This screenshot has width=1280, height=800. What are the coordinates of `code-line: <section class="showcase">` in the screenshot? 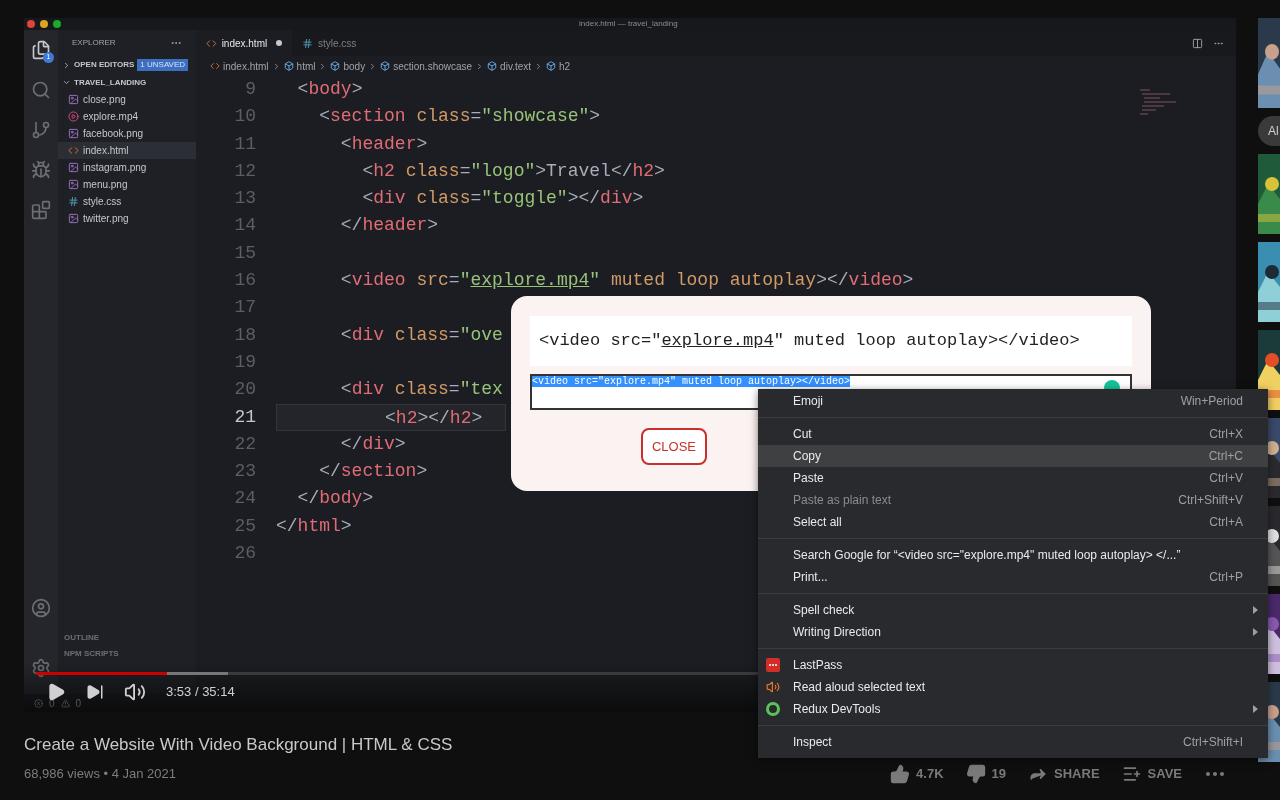 It's located at (459, 117).